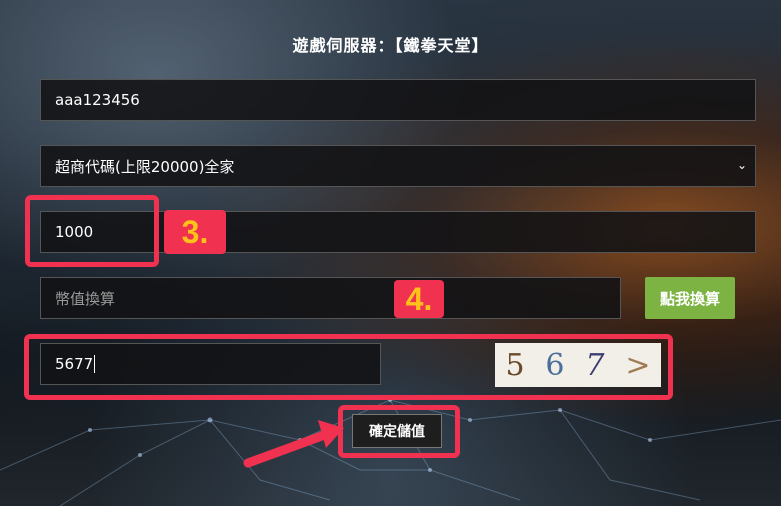 Image resolution: width=781 pixels, height=506 pixels. What do you see at coordinates (399, 431) in the screenshot?
I see `submit-highlight-box` at bounding box center [399, 431].